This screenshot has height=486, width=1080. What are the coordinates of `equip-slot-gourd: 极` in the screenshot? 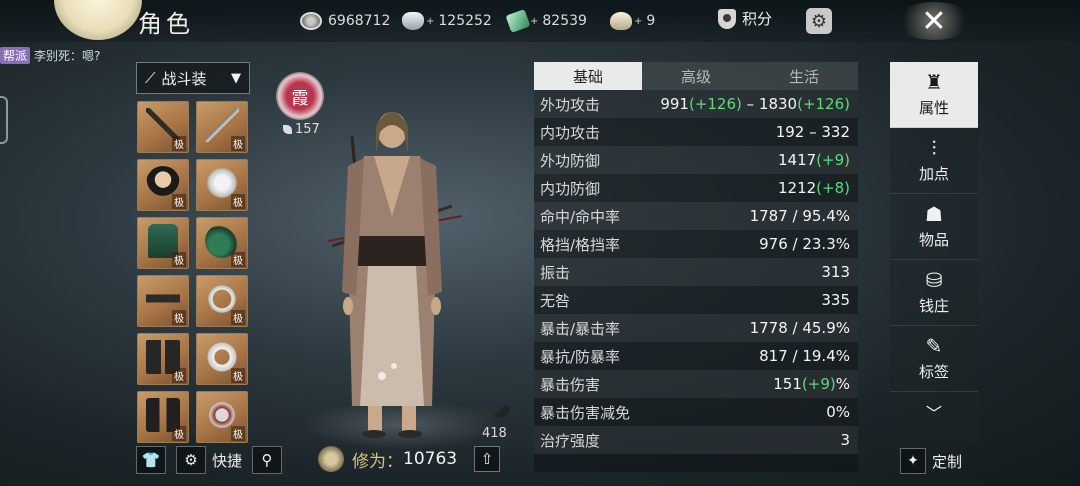 It's located at (222, 243).